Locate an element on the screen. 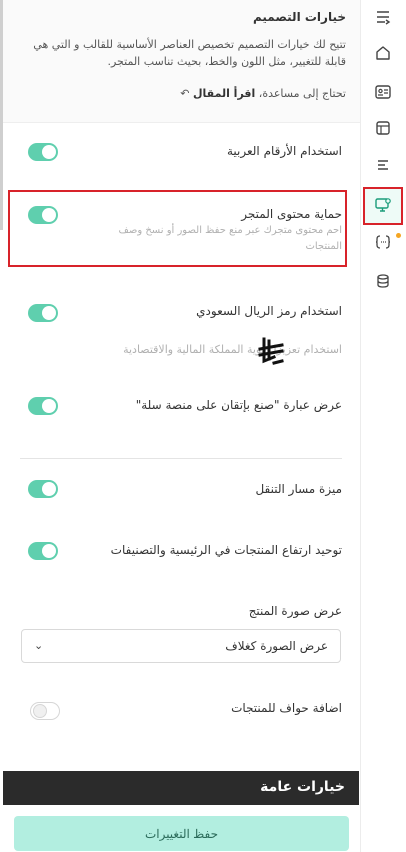  product-borders-toggle is located at coordinates (45, 711).